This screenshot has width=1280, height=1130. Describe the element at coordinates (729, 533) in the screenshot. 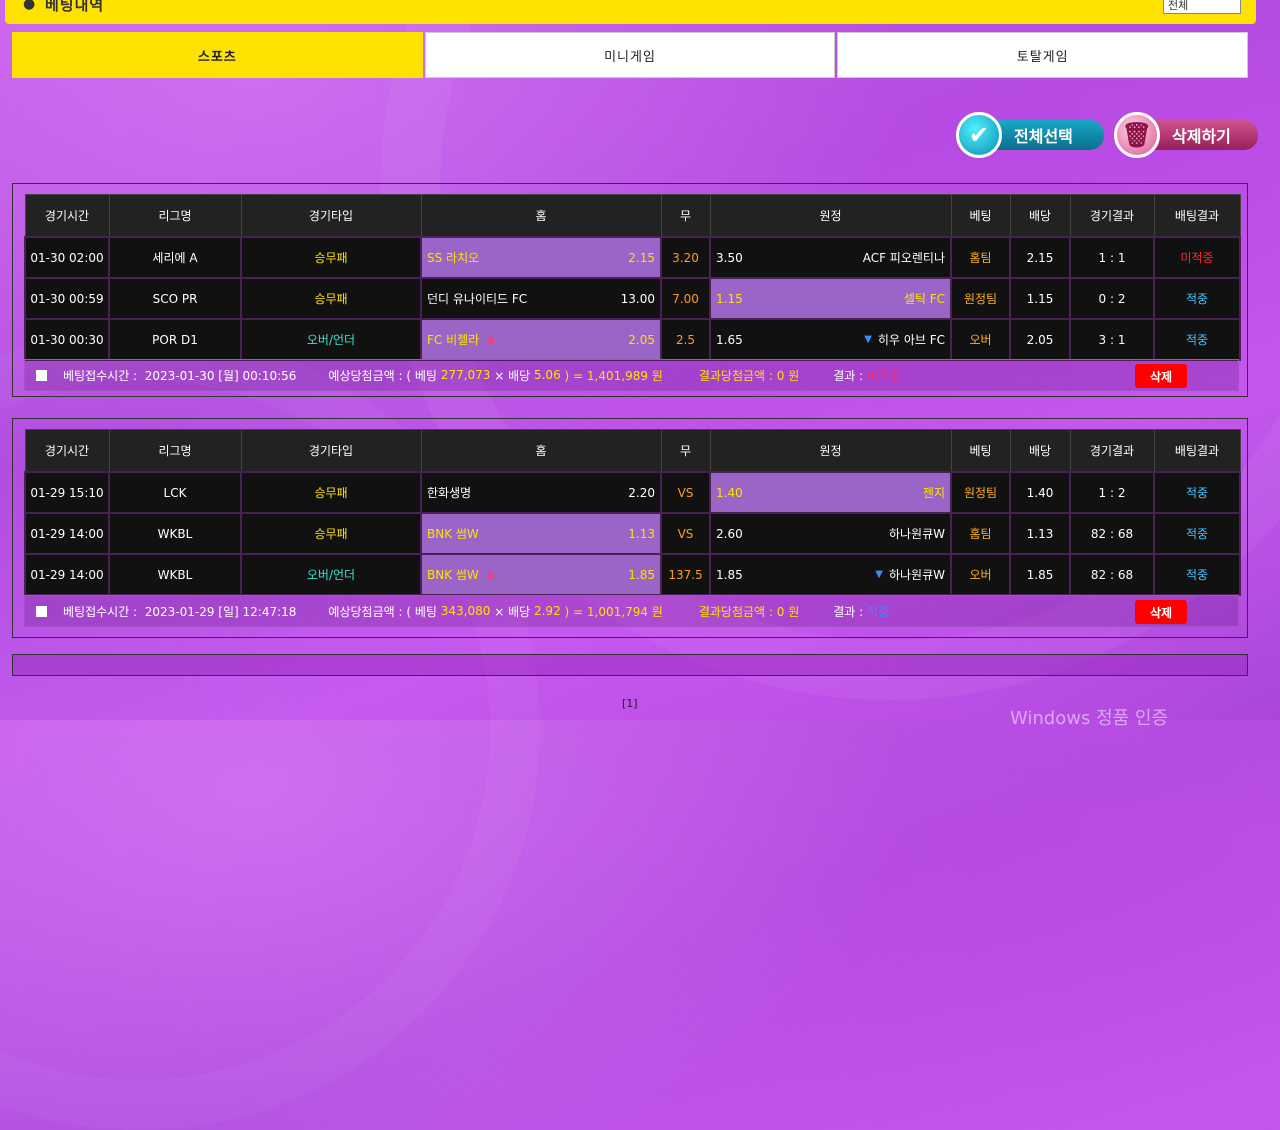

I see `away-odds: 2.60` at that location.